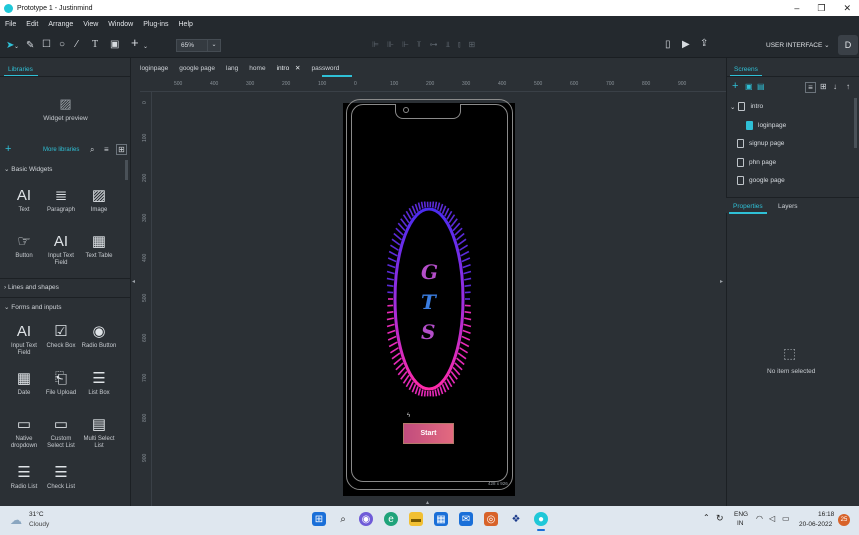 Image resolution: width=859 pixels, height=535 pixels. Describe the element at coordinates (330, 68) in the screenshot. I see `tab-password: password` at that location.